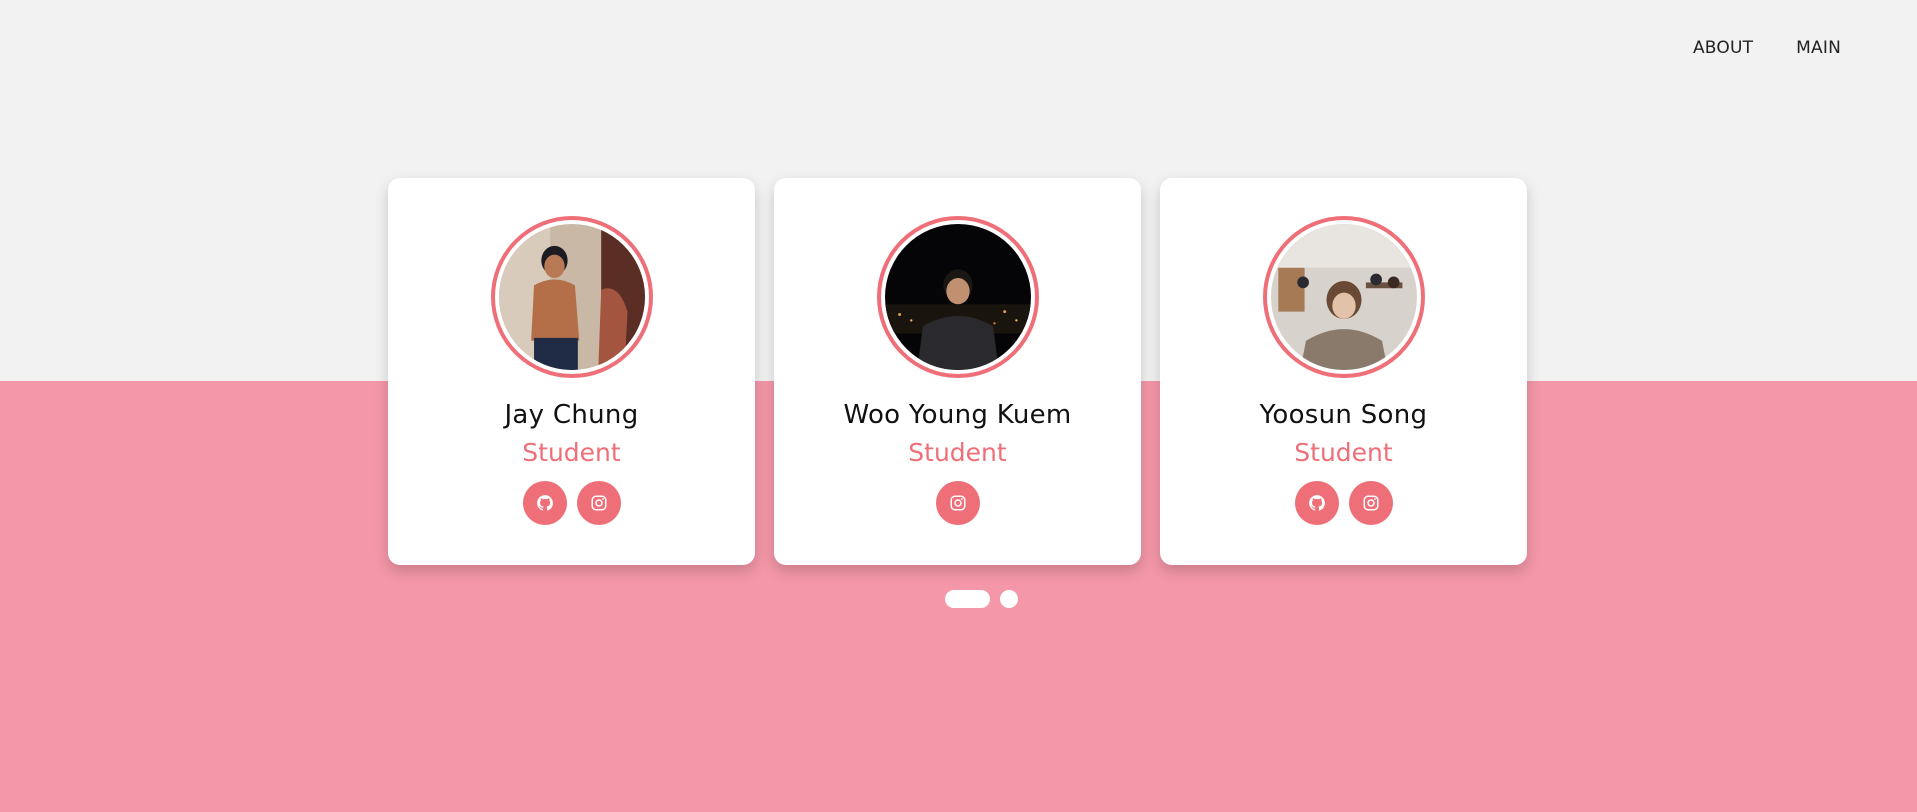 This screenshot has height=812, width=1917. I want to click on profile-card-jay-chung: Jay Chung Student, so click(571, 371).